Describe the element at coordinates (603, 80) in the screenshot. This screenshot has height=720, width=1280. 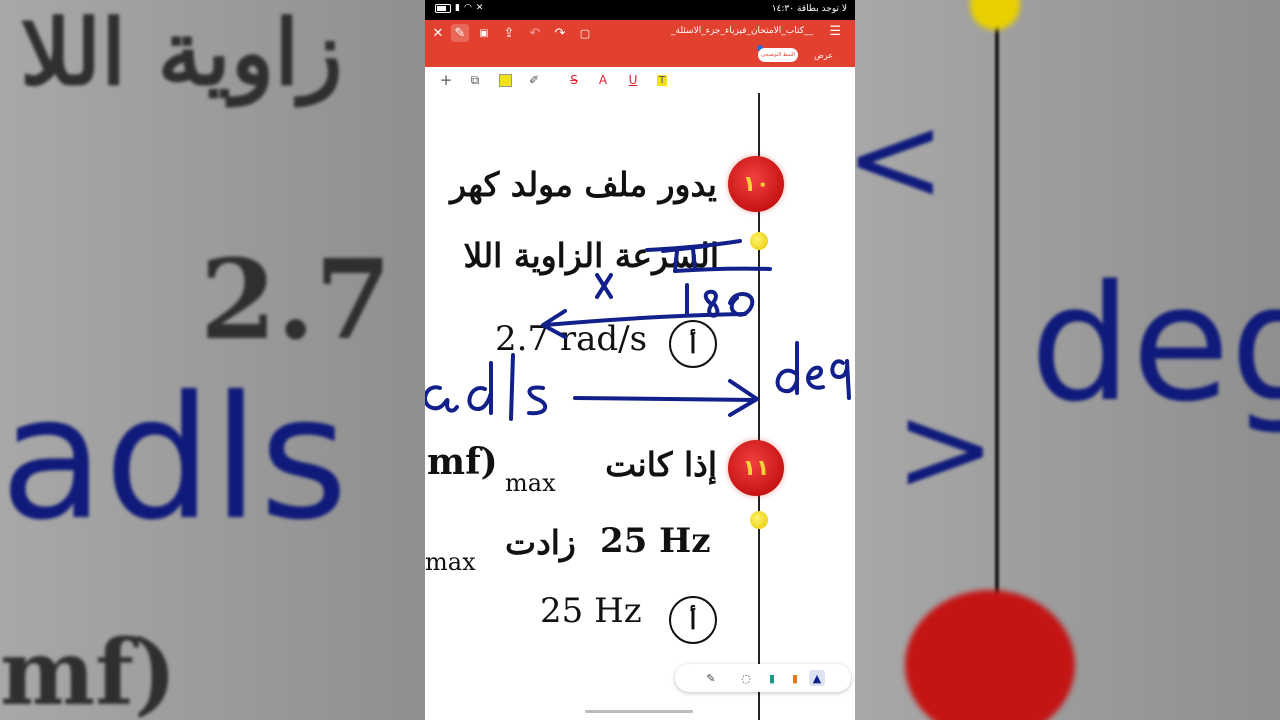
I see `text-color-icon: A` at that location.